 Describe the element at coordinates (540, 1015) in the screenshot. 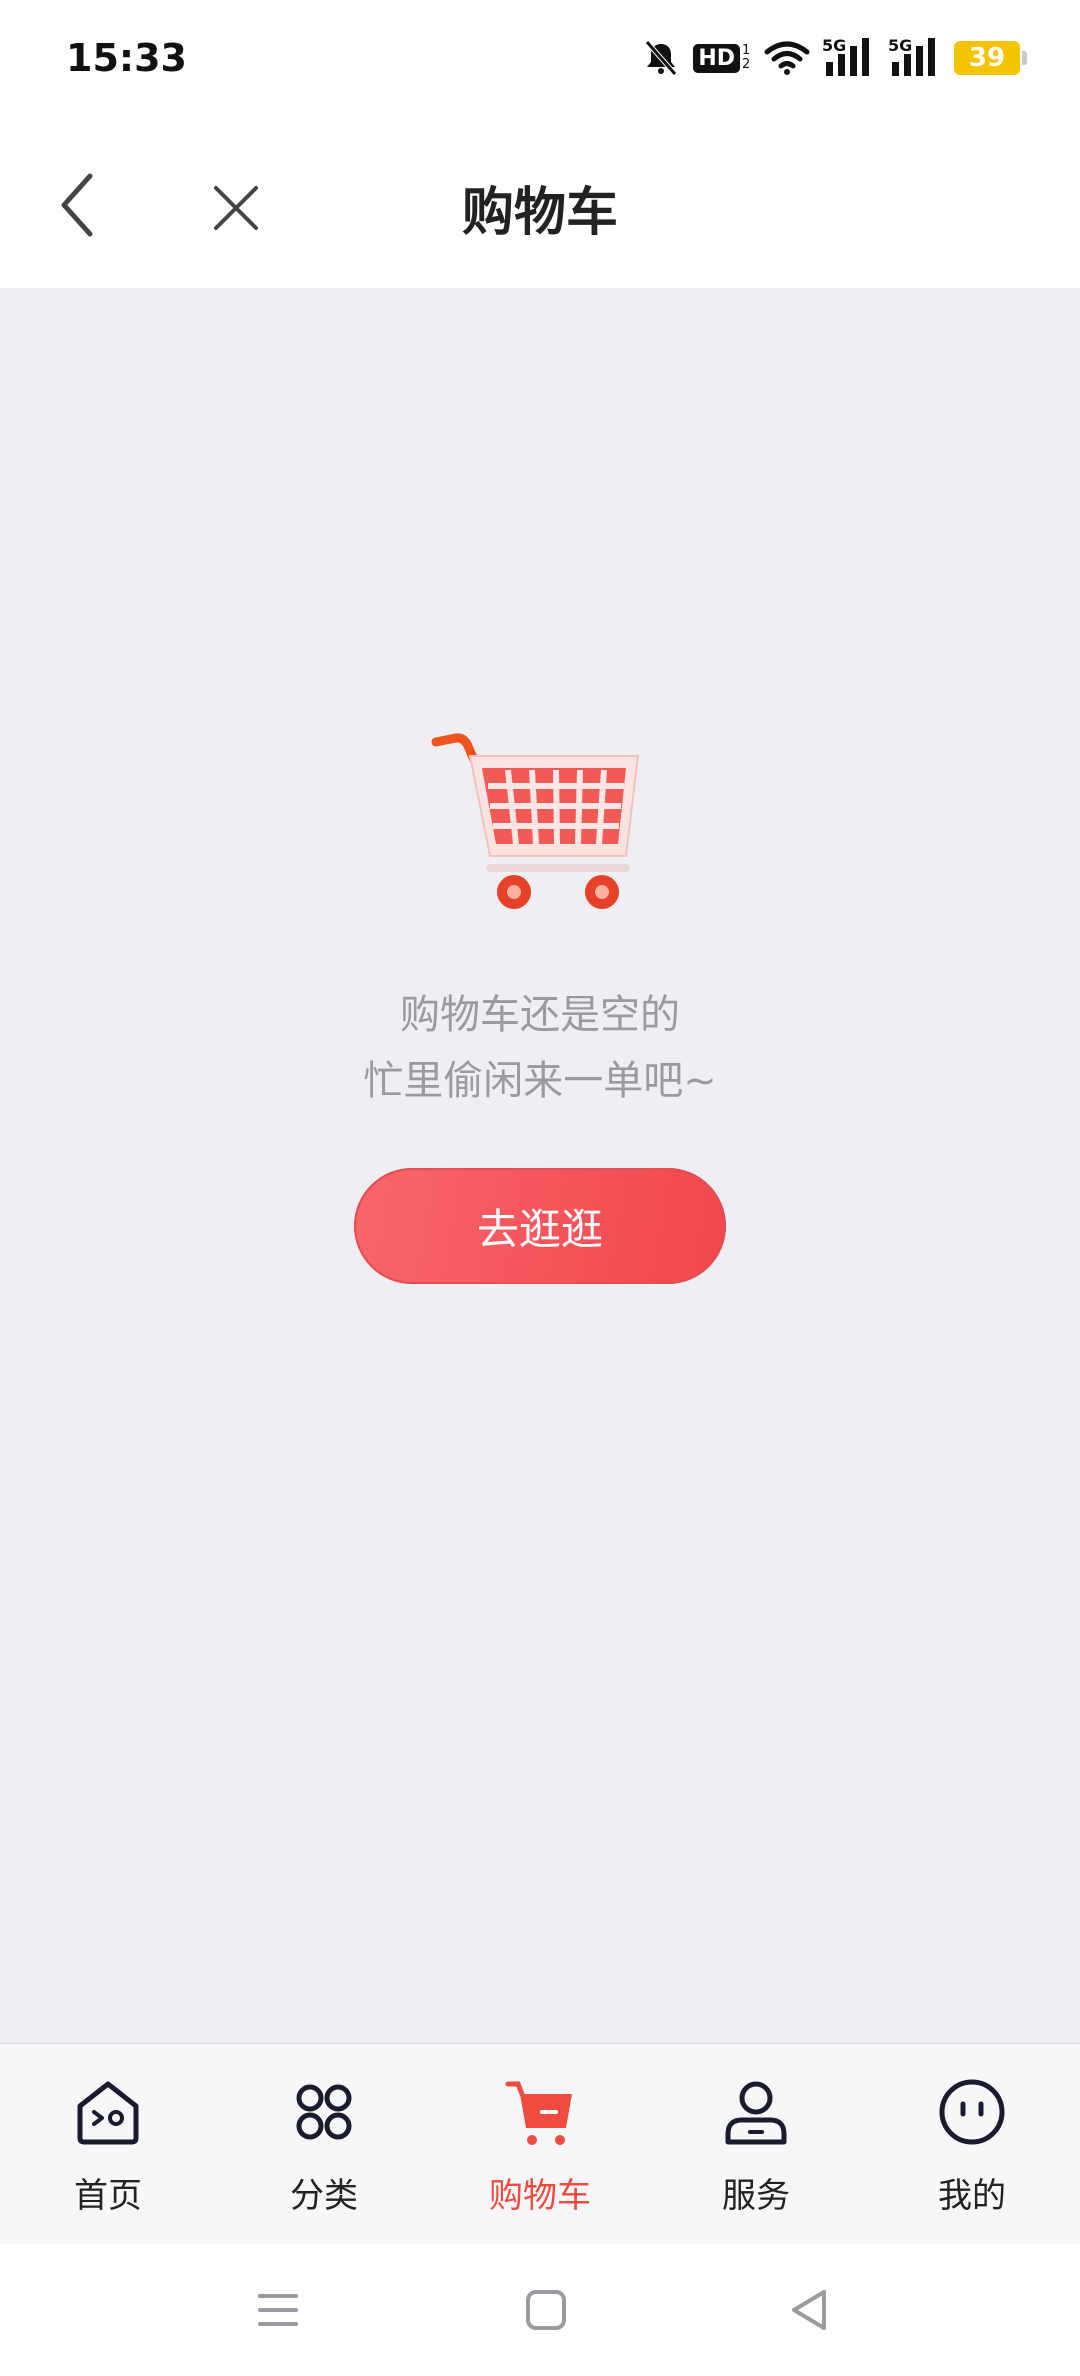

I see `empty-message: 购物车还是空的` at that location.